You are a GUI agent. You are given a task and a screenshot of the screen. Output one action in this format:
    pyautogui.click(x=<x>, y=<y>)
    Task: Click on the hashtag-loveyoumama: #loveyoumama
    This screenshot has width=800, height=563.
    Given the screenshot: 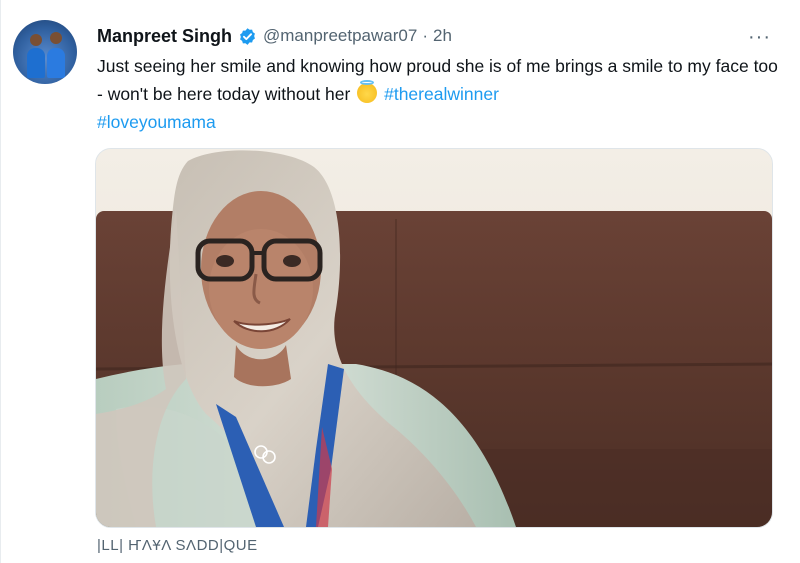 What is the action you would take?
    pyautogui.click(x=156, y=122)
    